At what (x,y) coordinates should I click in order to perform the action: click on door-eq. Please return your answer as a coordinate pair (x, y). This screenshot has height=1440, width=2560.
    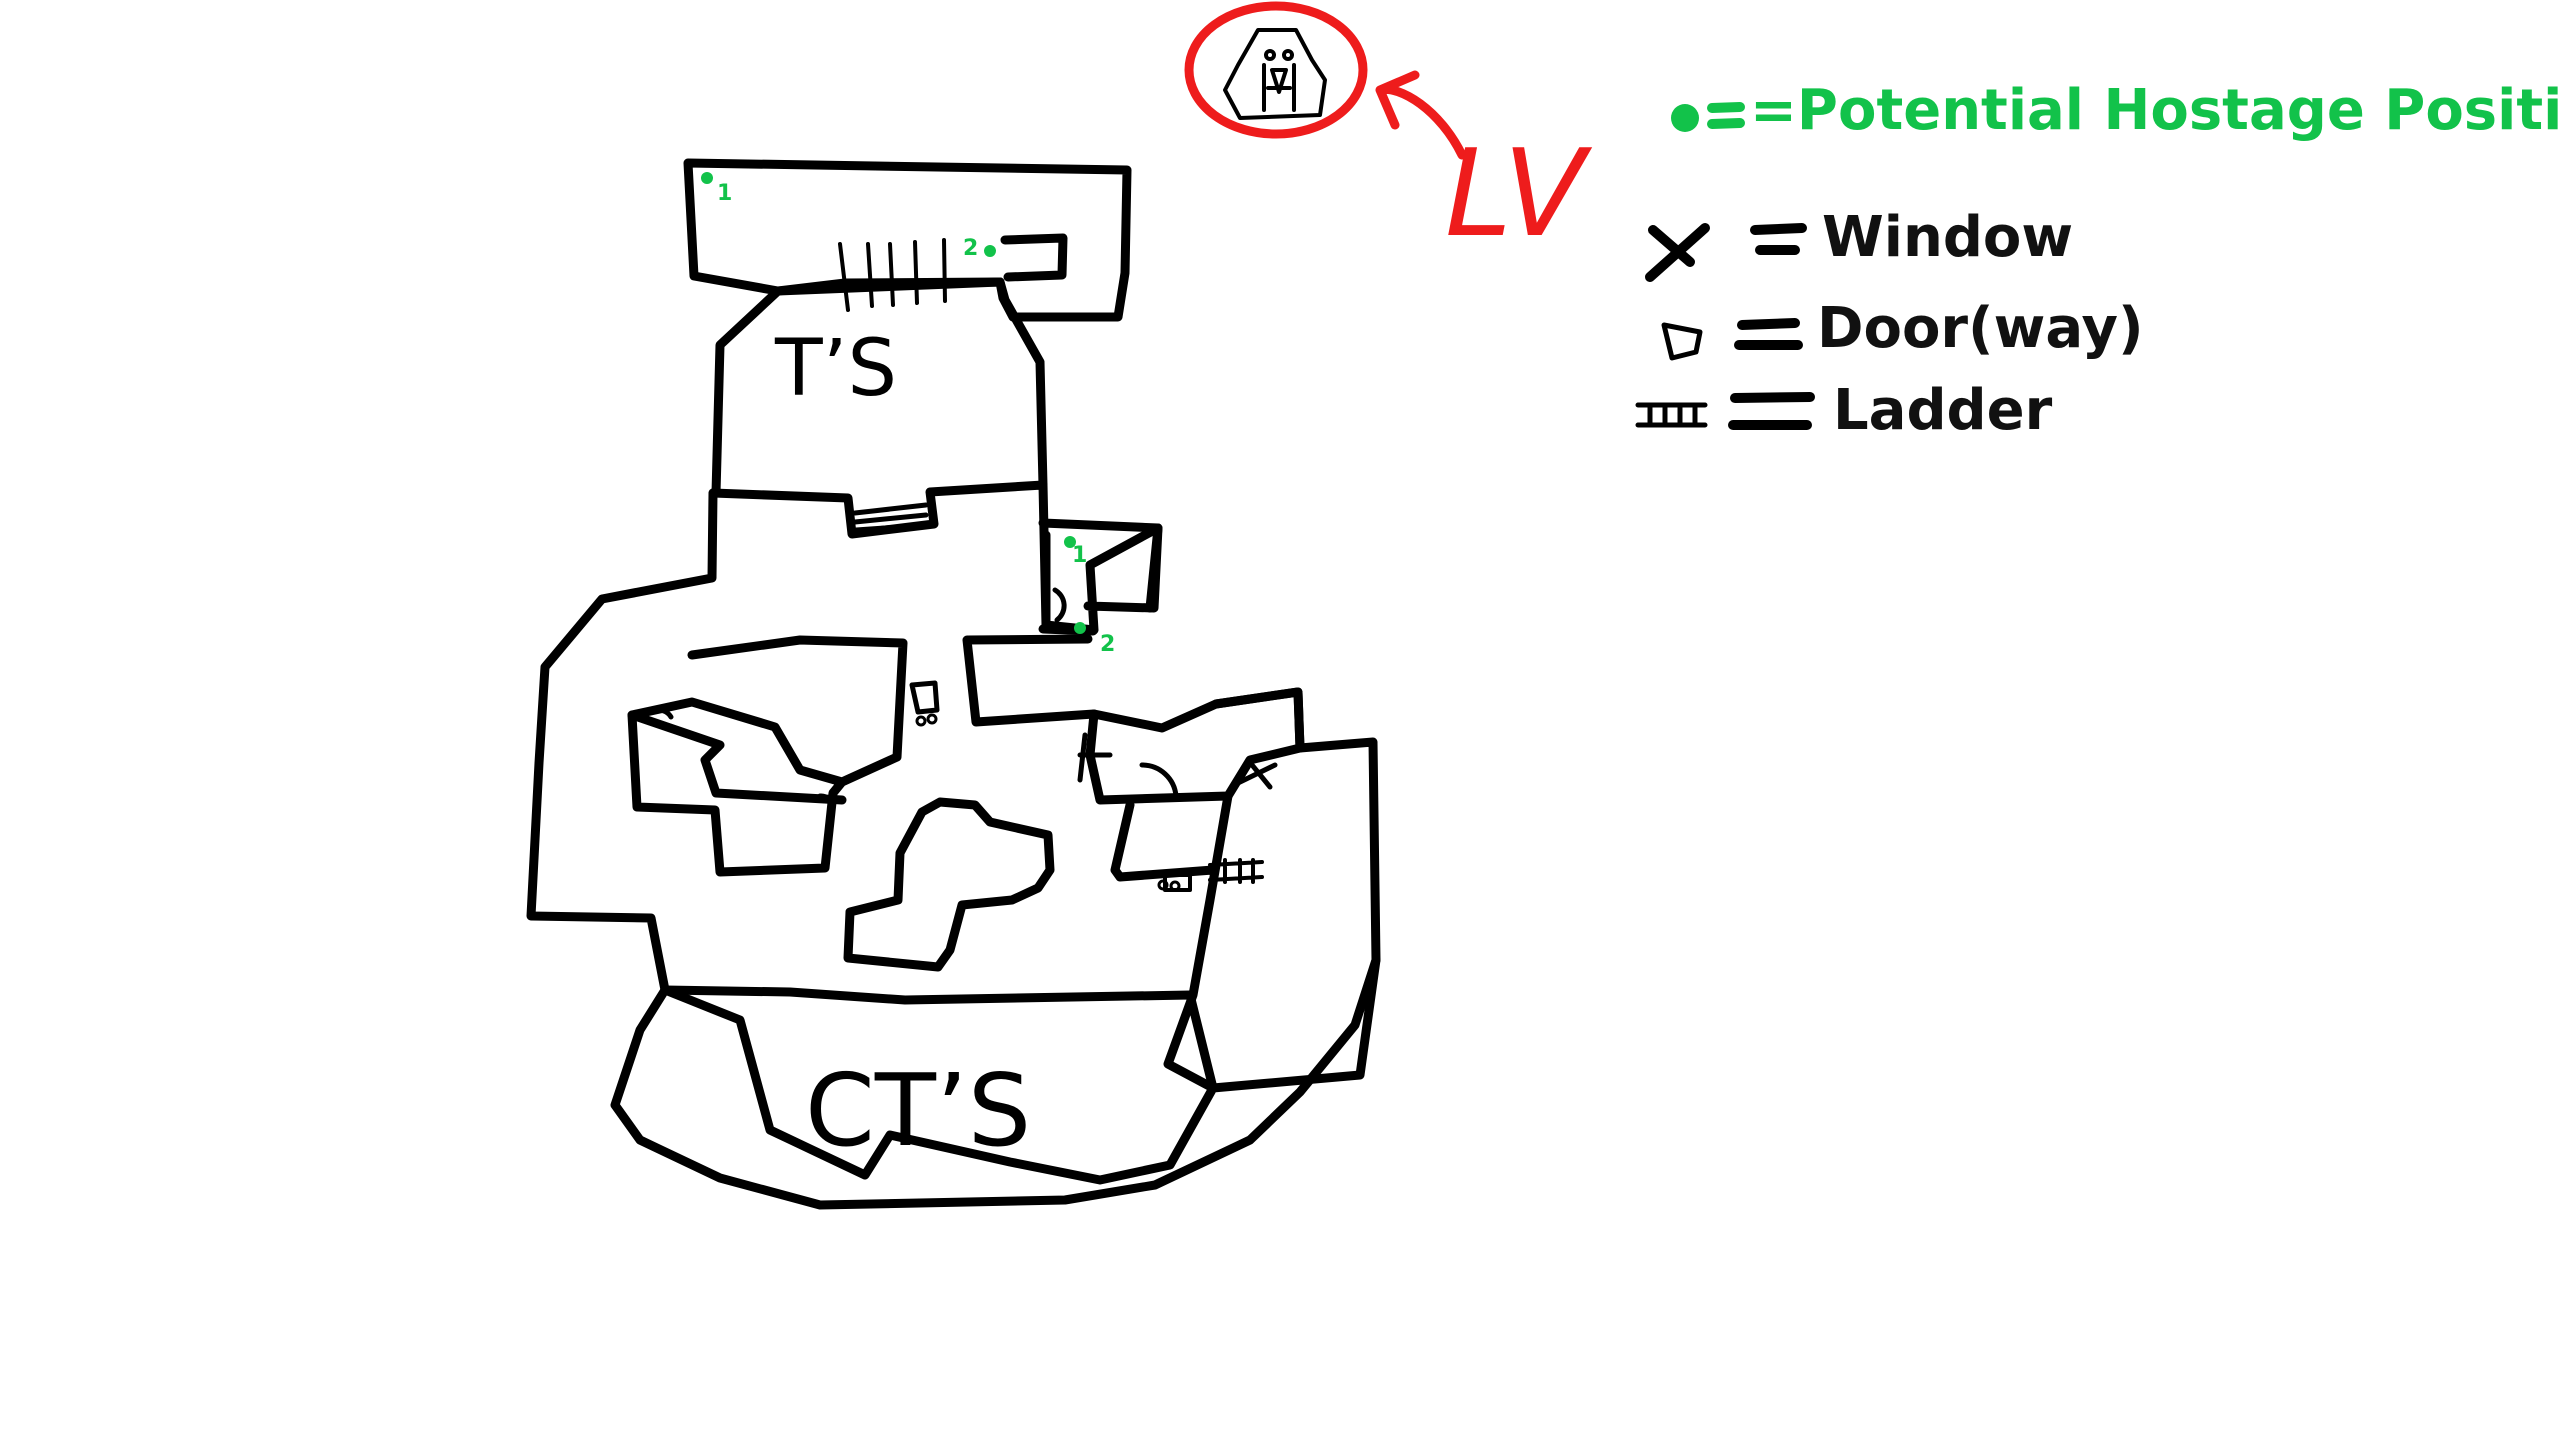
    Looking at the image, I should click on (1768, 334).